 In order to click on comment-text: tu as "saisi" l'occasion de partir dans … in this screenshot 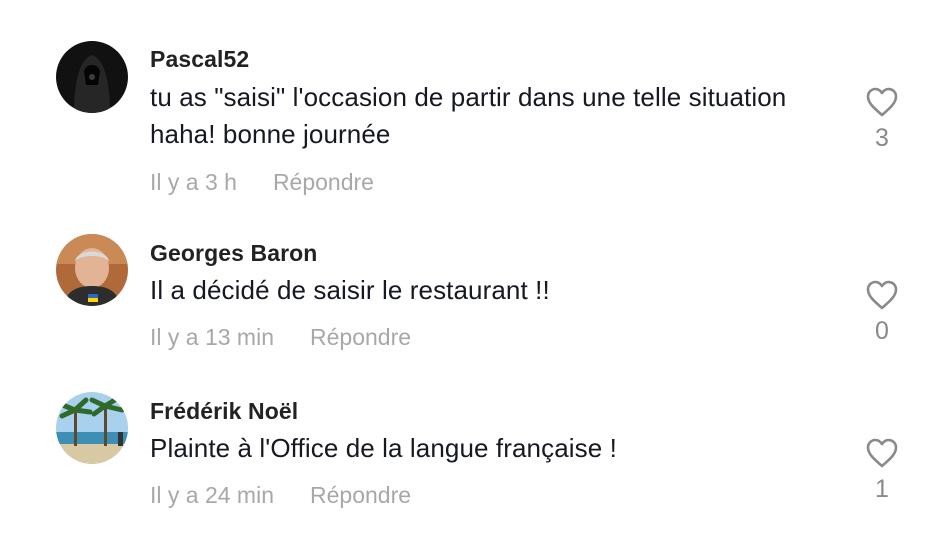, I will do `click(468, 115)`.